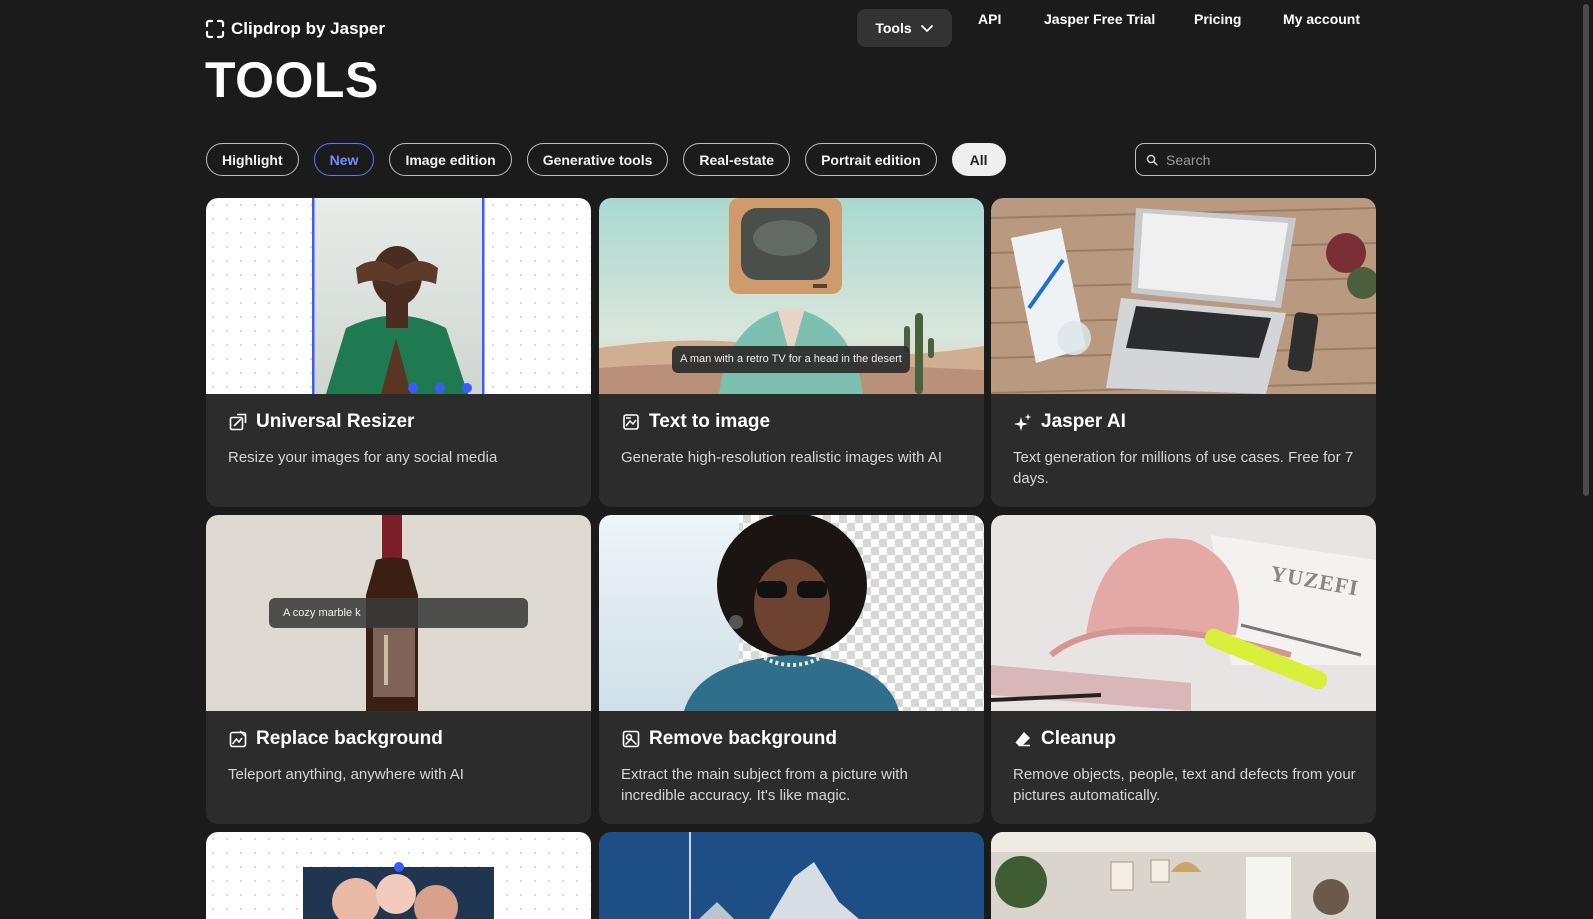 The width and height of the screenshot is (1593, 919). What do you see at coordinates (597, 159) in the screenshot?
I see `filter-generative-tools: Generative tools` at bounding box center [597, 159].